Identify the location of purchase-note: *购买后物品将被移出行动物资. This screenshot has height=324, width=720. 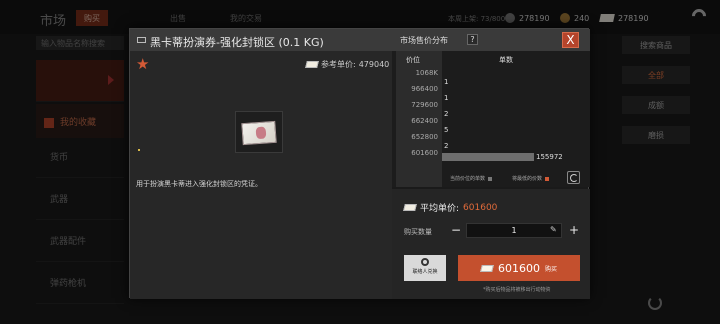
(517, 290).